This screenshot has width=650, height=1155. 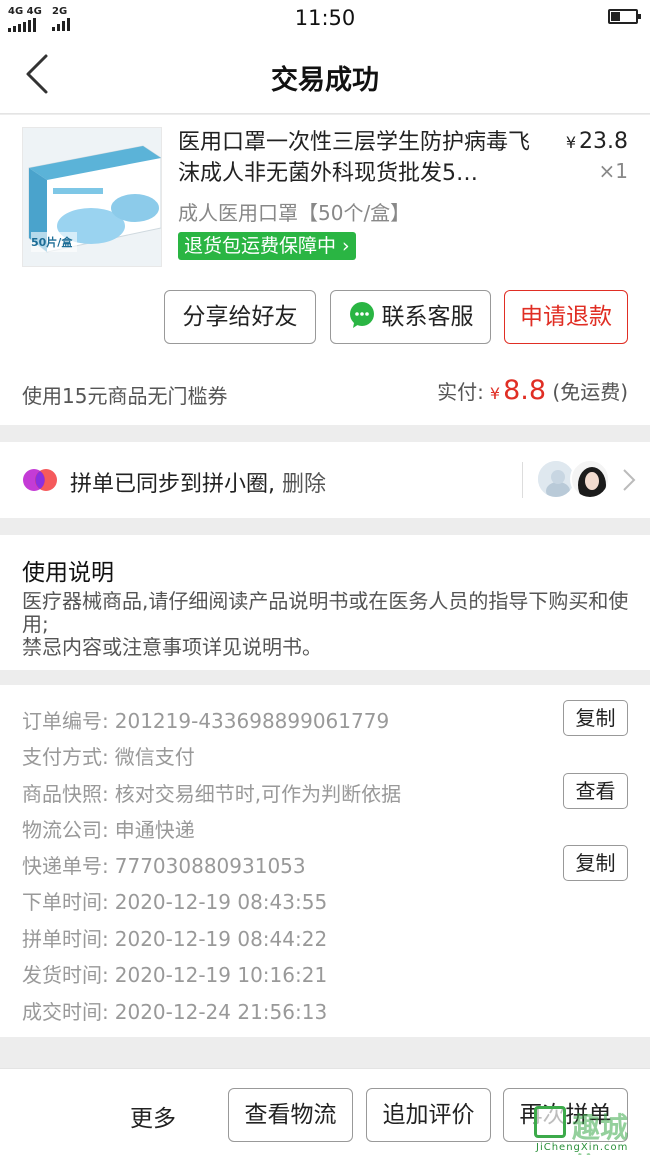 What do you see at coordinates (221, 939) in the screenshot?
I see `group-time: 2020-12-19 08:44:22` at bounding box center [221, 939].